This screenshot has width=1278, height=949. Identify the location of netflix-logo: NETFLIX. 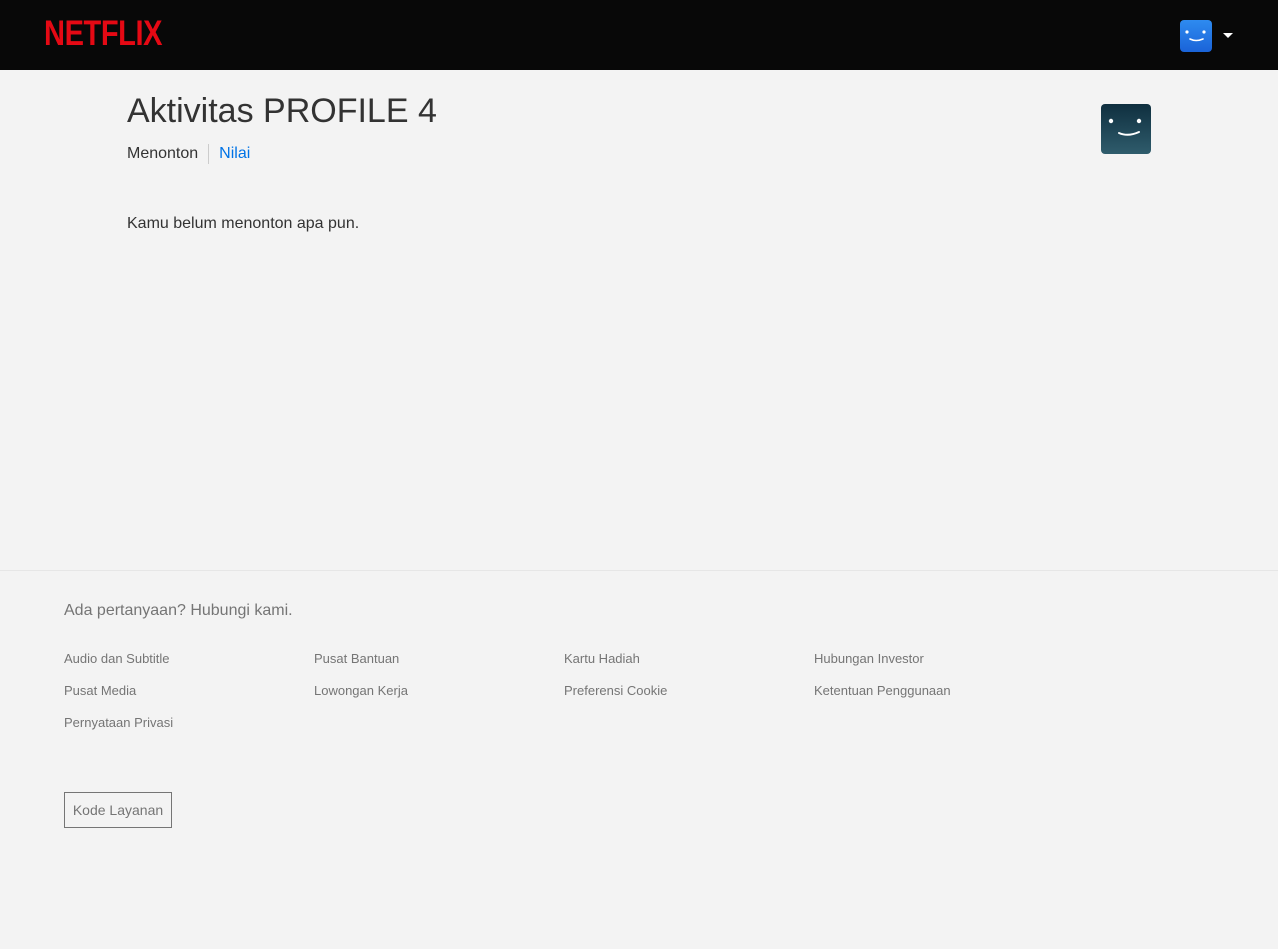
(103, 34).